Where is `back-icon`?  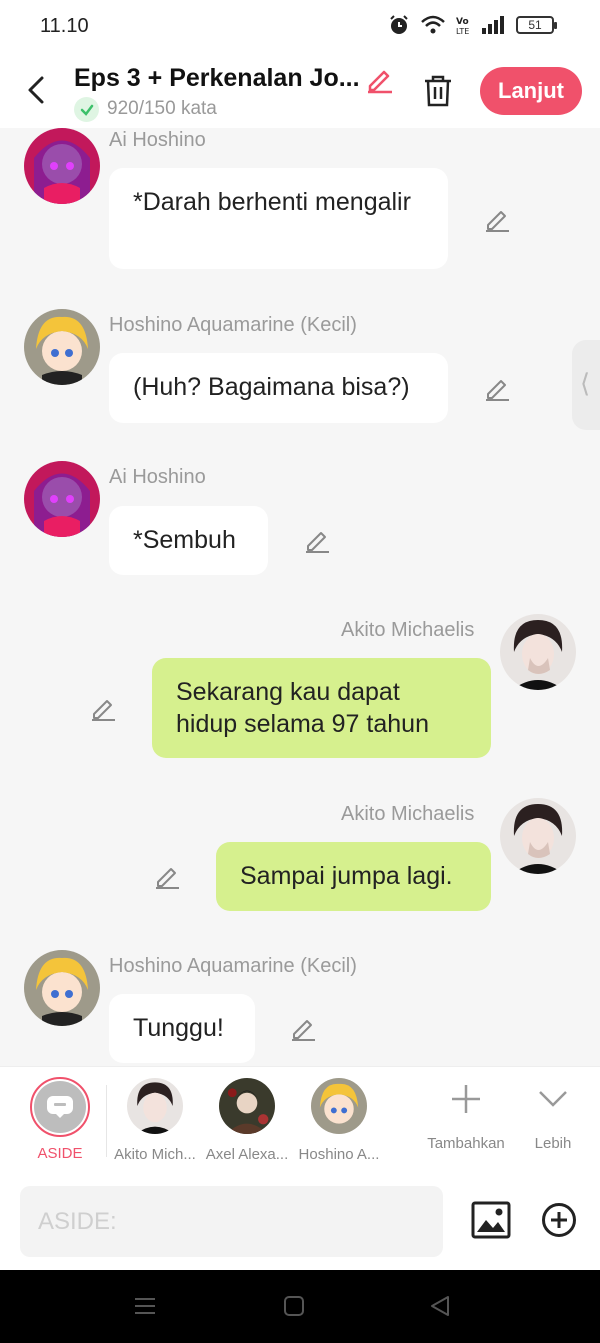 back-icon is located at coordinates (37, 90).